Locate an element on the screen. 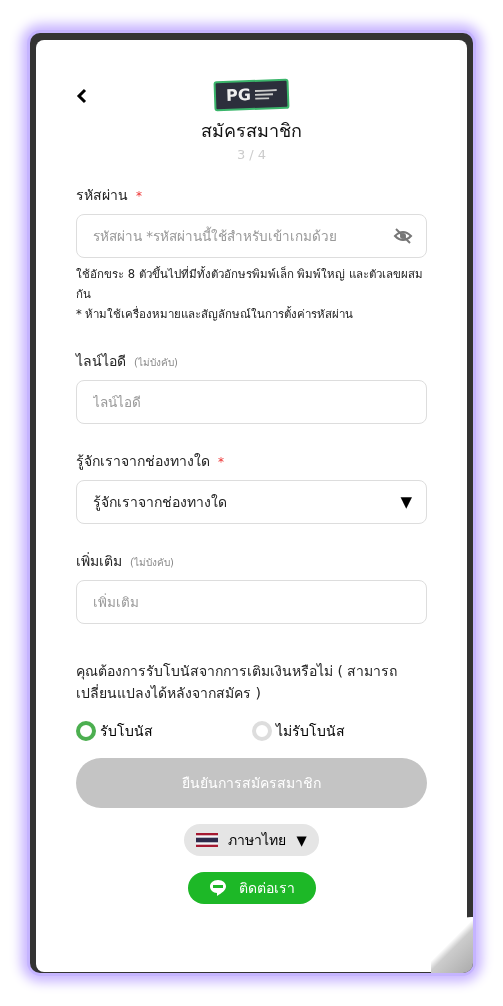  input-field: เพิ่มเติม is located at coordinates (251, 602).